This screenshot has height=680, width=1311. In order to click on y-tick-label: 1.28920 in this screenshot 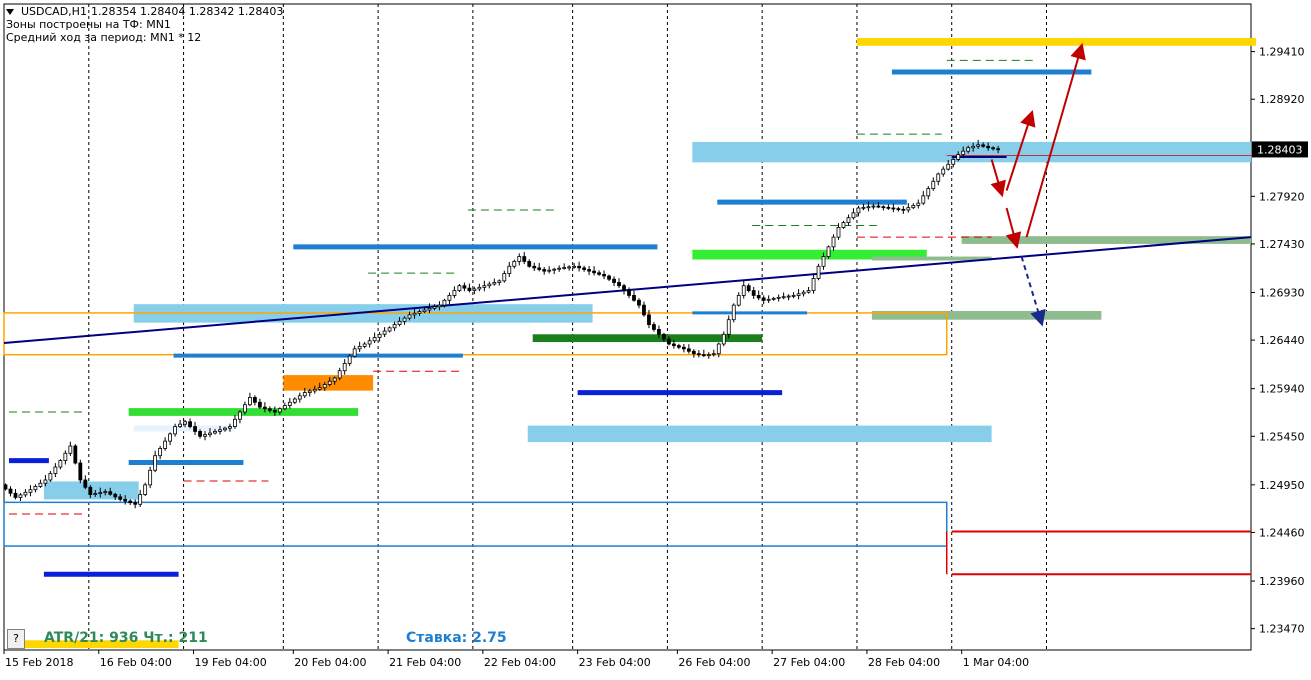, I will do `click(1282, 99)`.